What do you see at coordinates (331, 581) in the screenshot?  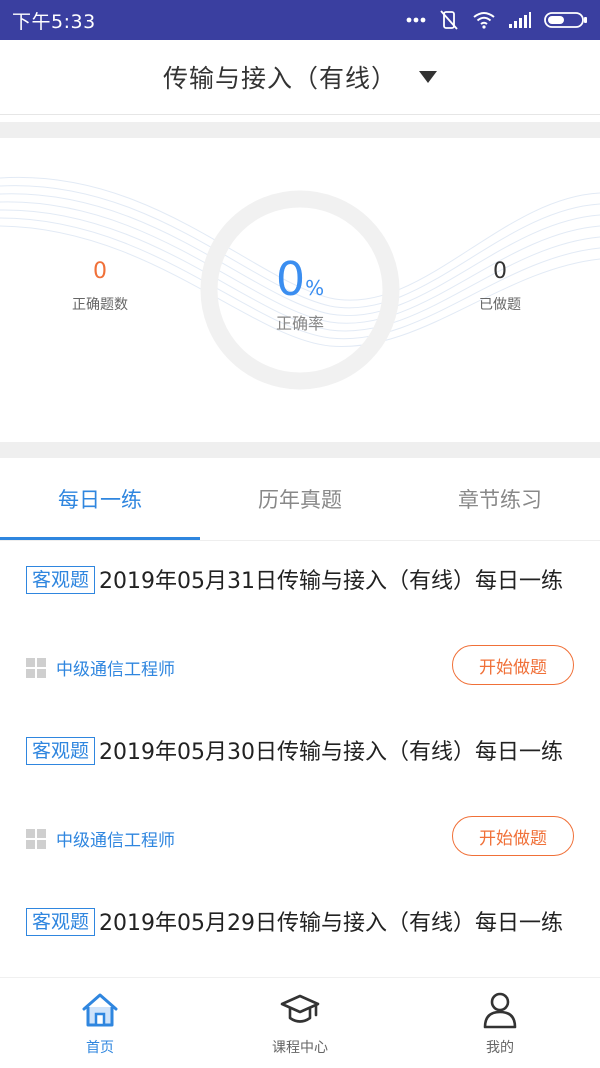 I see `exercise-title-text: 2019年05月31日传输与接入（有线）每日一练` at bounding box center [331, 581].